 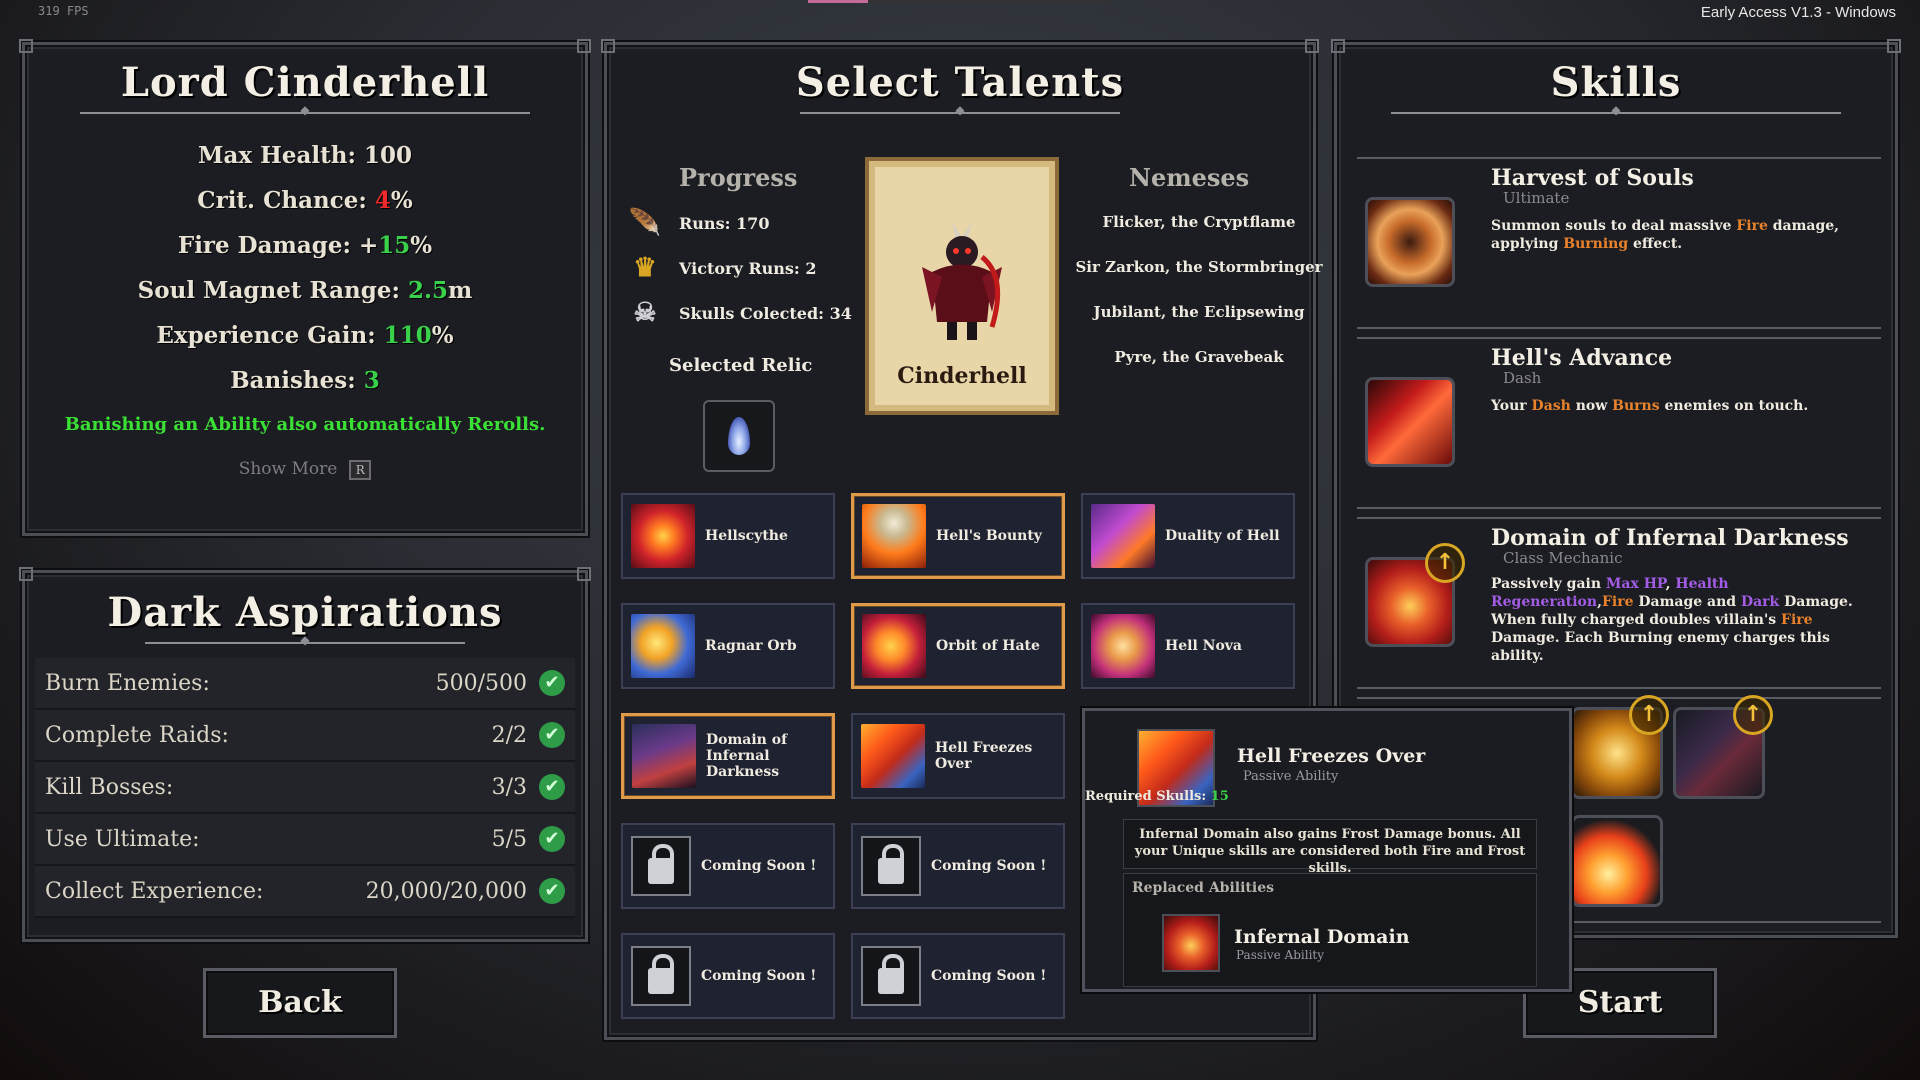 I want to click on dash-wing-icon, so click(x=1410, y=422).